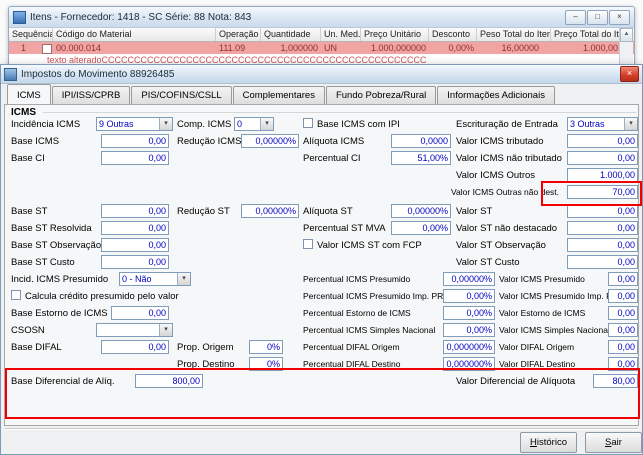  I want to click on base-st-custo-label: Base ST Custo, so click(43, 262).